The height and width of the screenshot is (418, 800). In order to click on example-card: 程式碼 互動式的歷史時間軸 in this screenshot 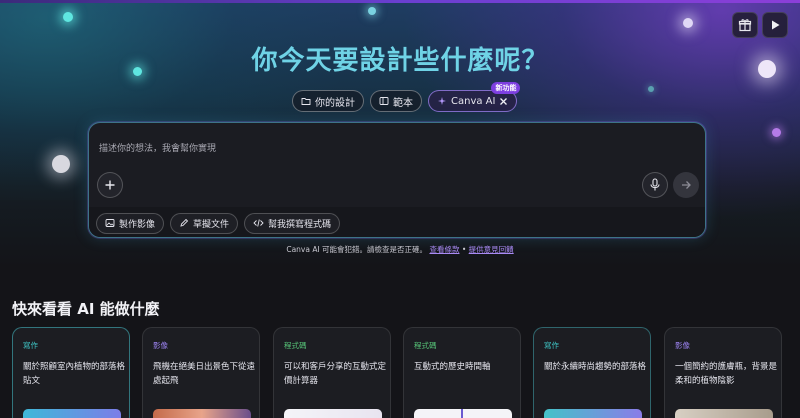, I will do `click(462, 372)`.